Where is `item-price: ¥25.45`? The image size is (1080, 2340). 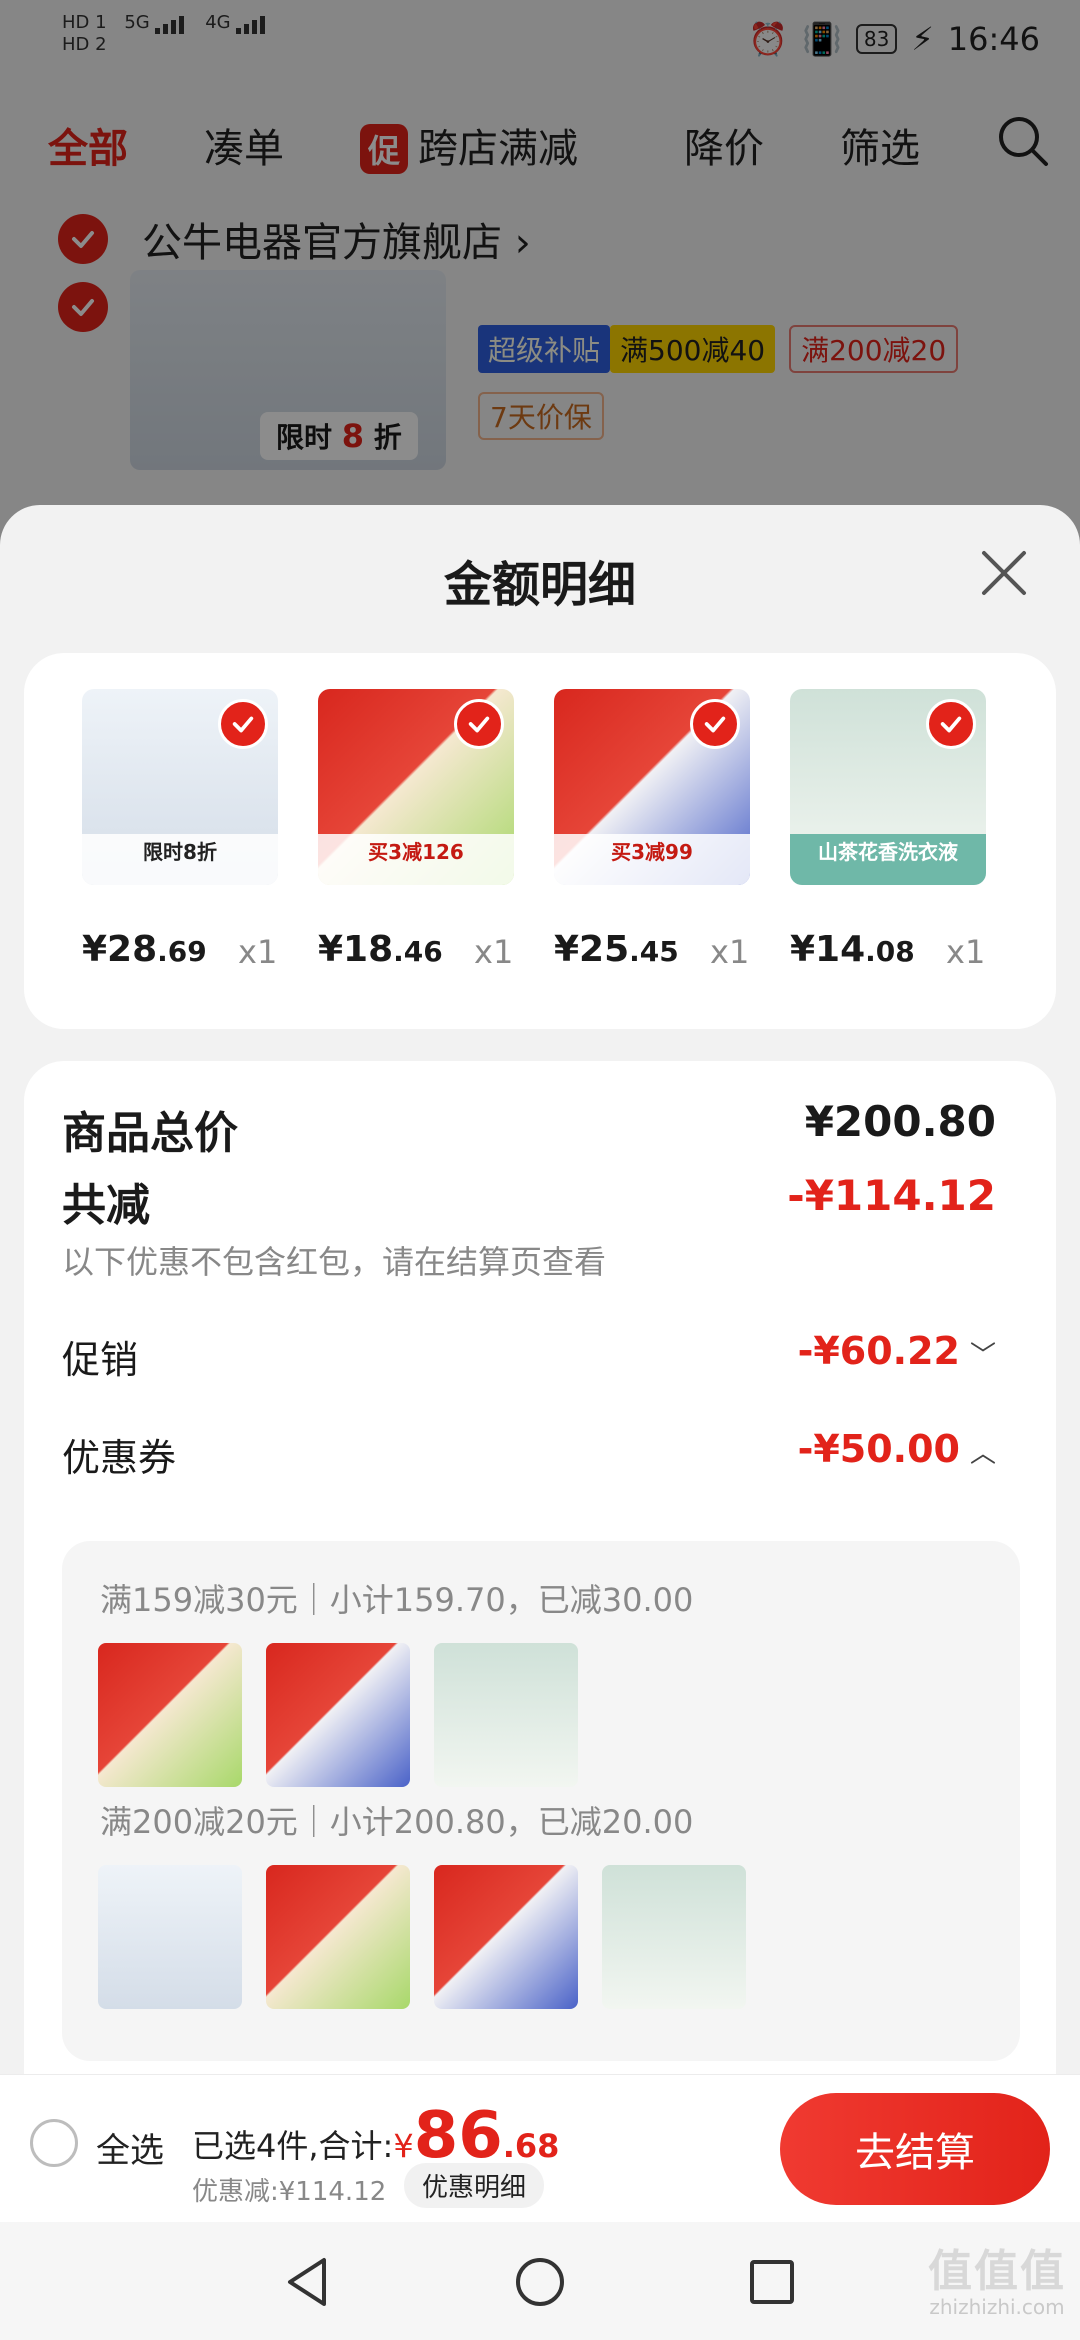
item-price: ¥25.45 is located at coordinates (616, 949).